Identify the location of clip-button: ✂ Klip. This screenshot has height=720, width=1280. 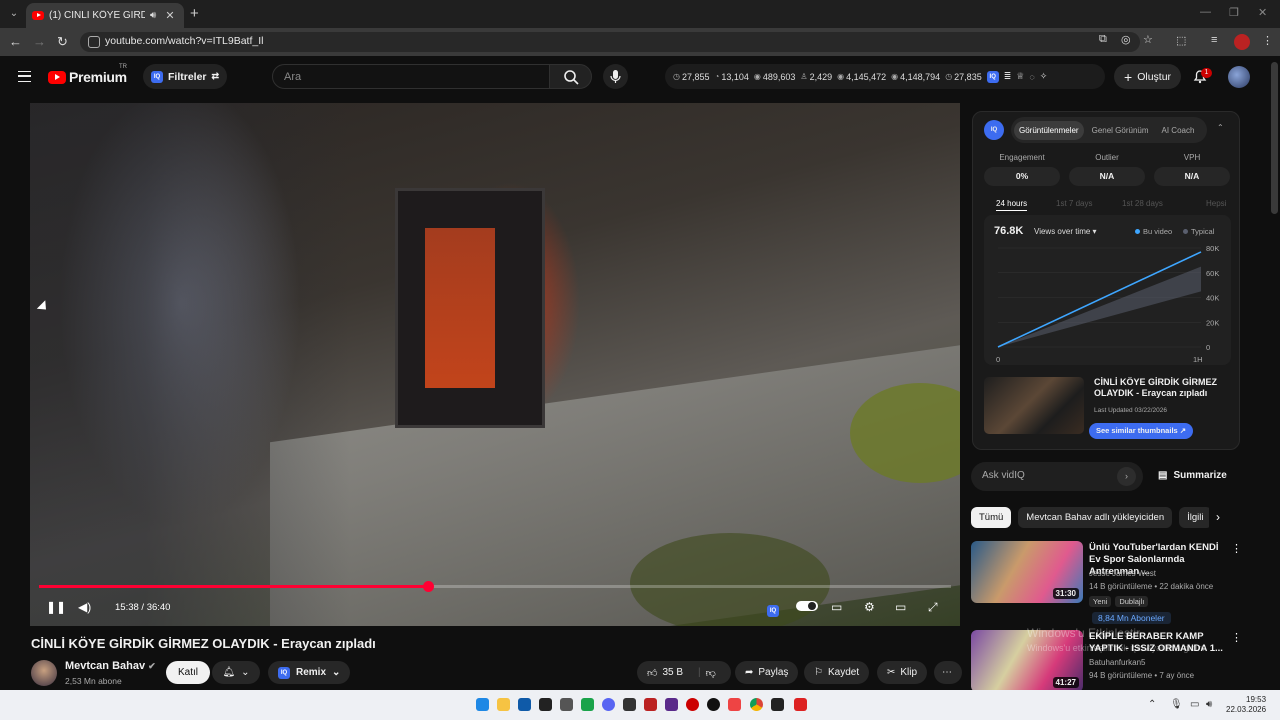
(902, 672).